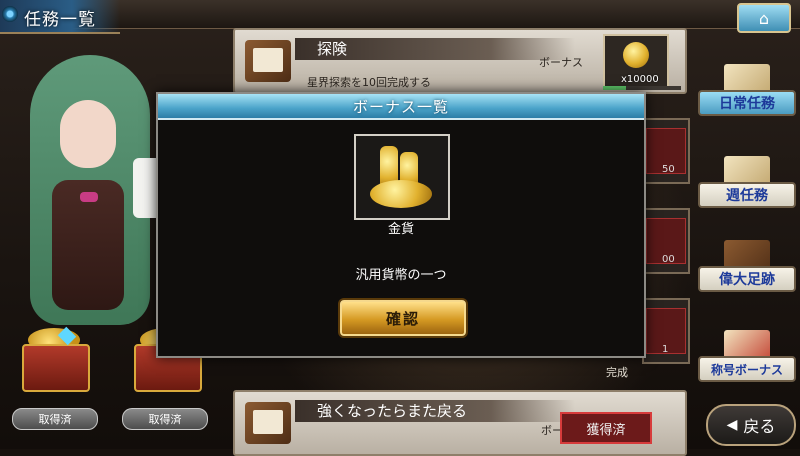  Describe the element at coordinates (403, 318) in the screenshot. I see `confirm-button: 確認` at that location.